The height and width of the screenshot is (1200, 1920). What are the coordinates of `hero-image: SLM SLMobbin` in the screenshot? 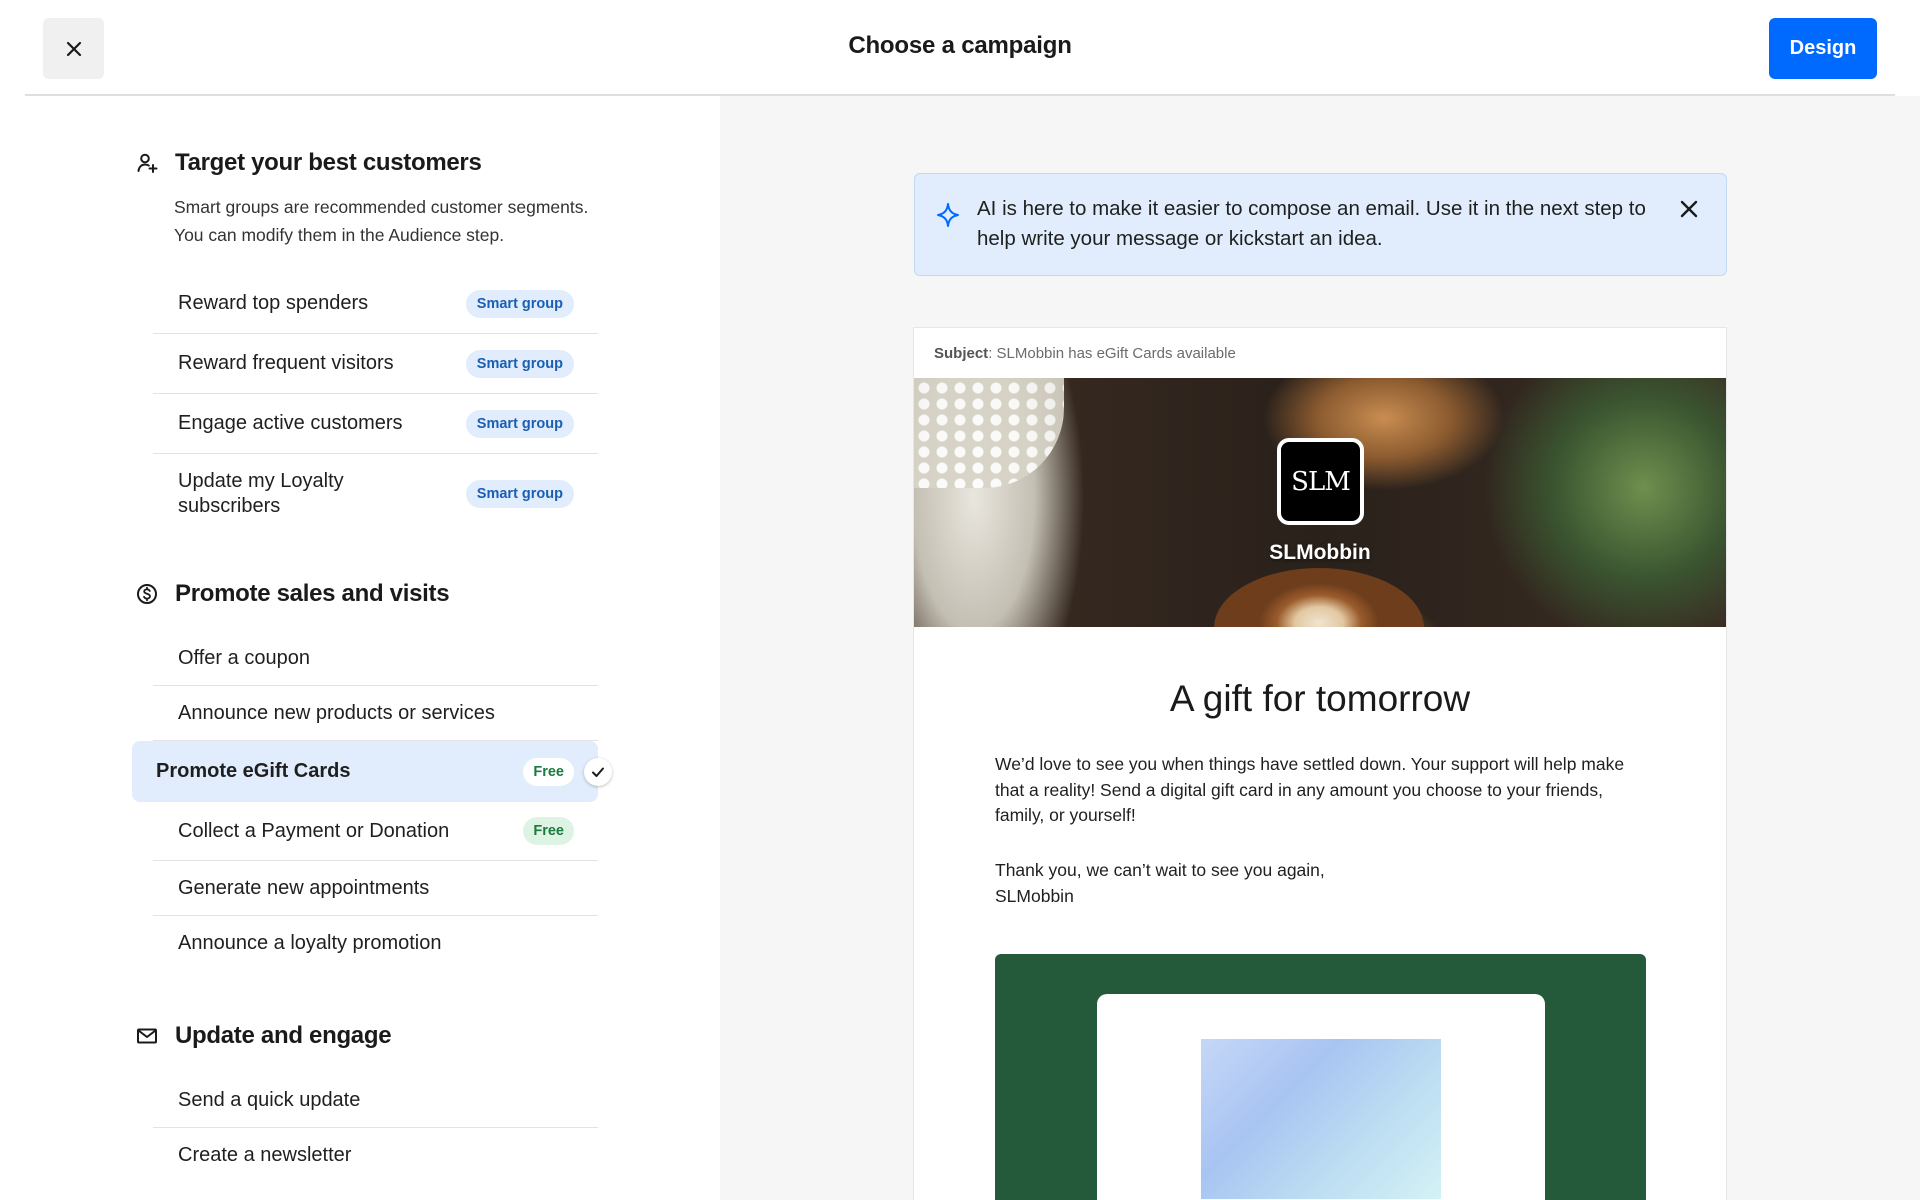 It's located at (1320, 502).